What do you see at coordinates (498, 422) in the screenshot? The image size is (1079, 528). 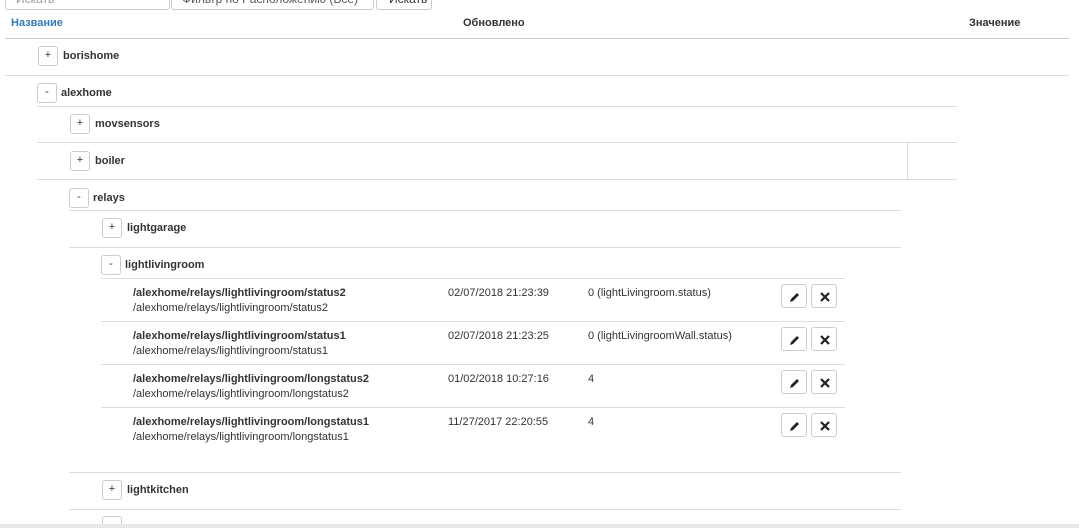 I see `updated-timestamp: 11/27/2017 22:20:55` at bounding box center [498, 422].